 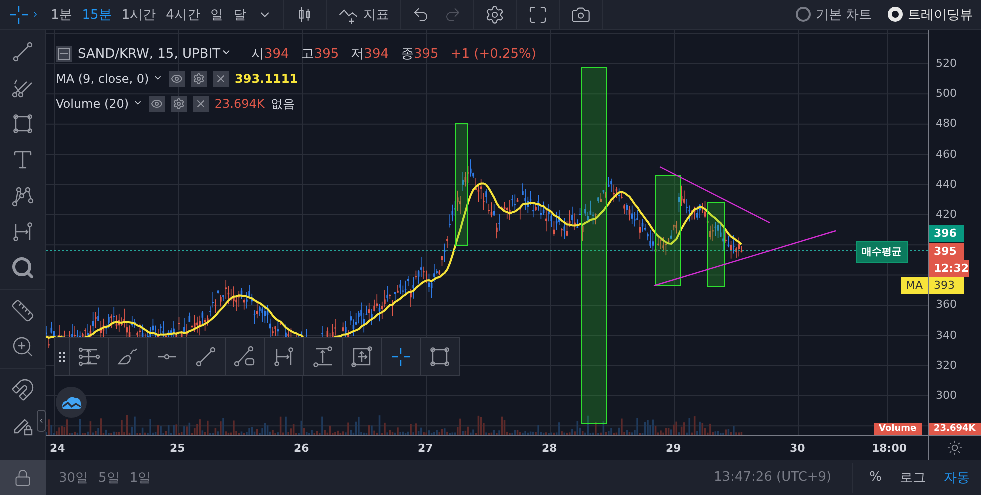 I want to click on price-tick: 440, so click(x=946, y=184).